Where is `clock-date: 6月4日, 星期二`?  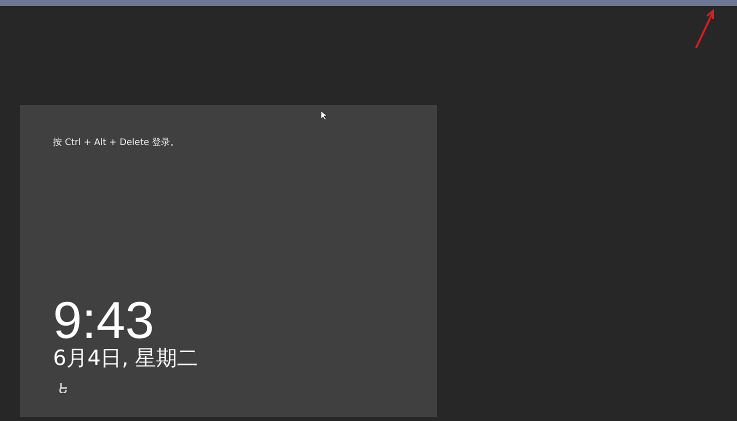 clock-date: 6月4日, 星期二 is located at coordinates (125, 358).